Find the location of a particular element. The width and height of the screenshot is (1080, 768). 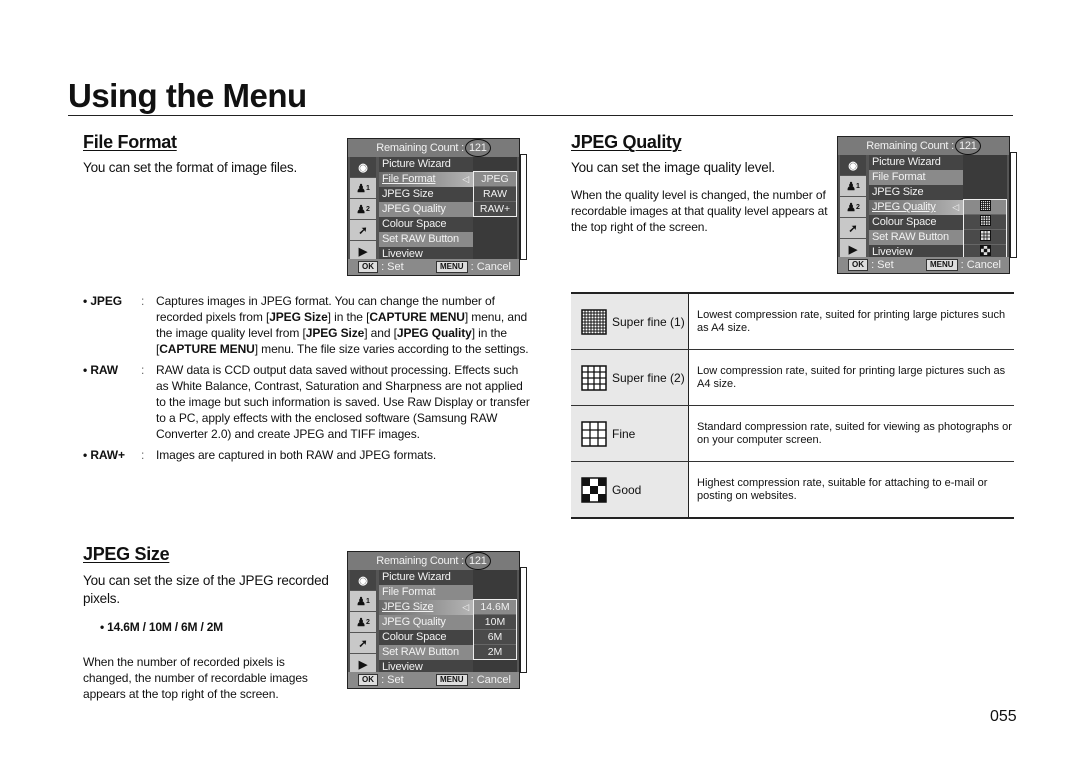

option-raw-plus: RAW+ is located at coordinates (495, 209).